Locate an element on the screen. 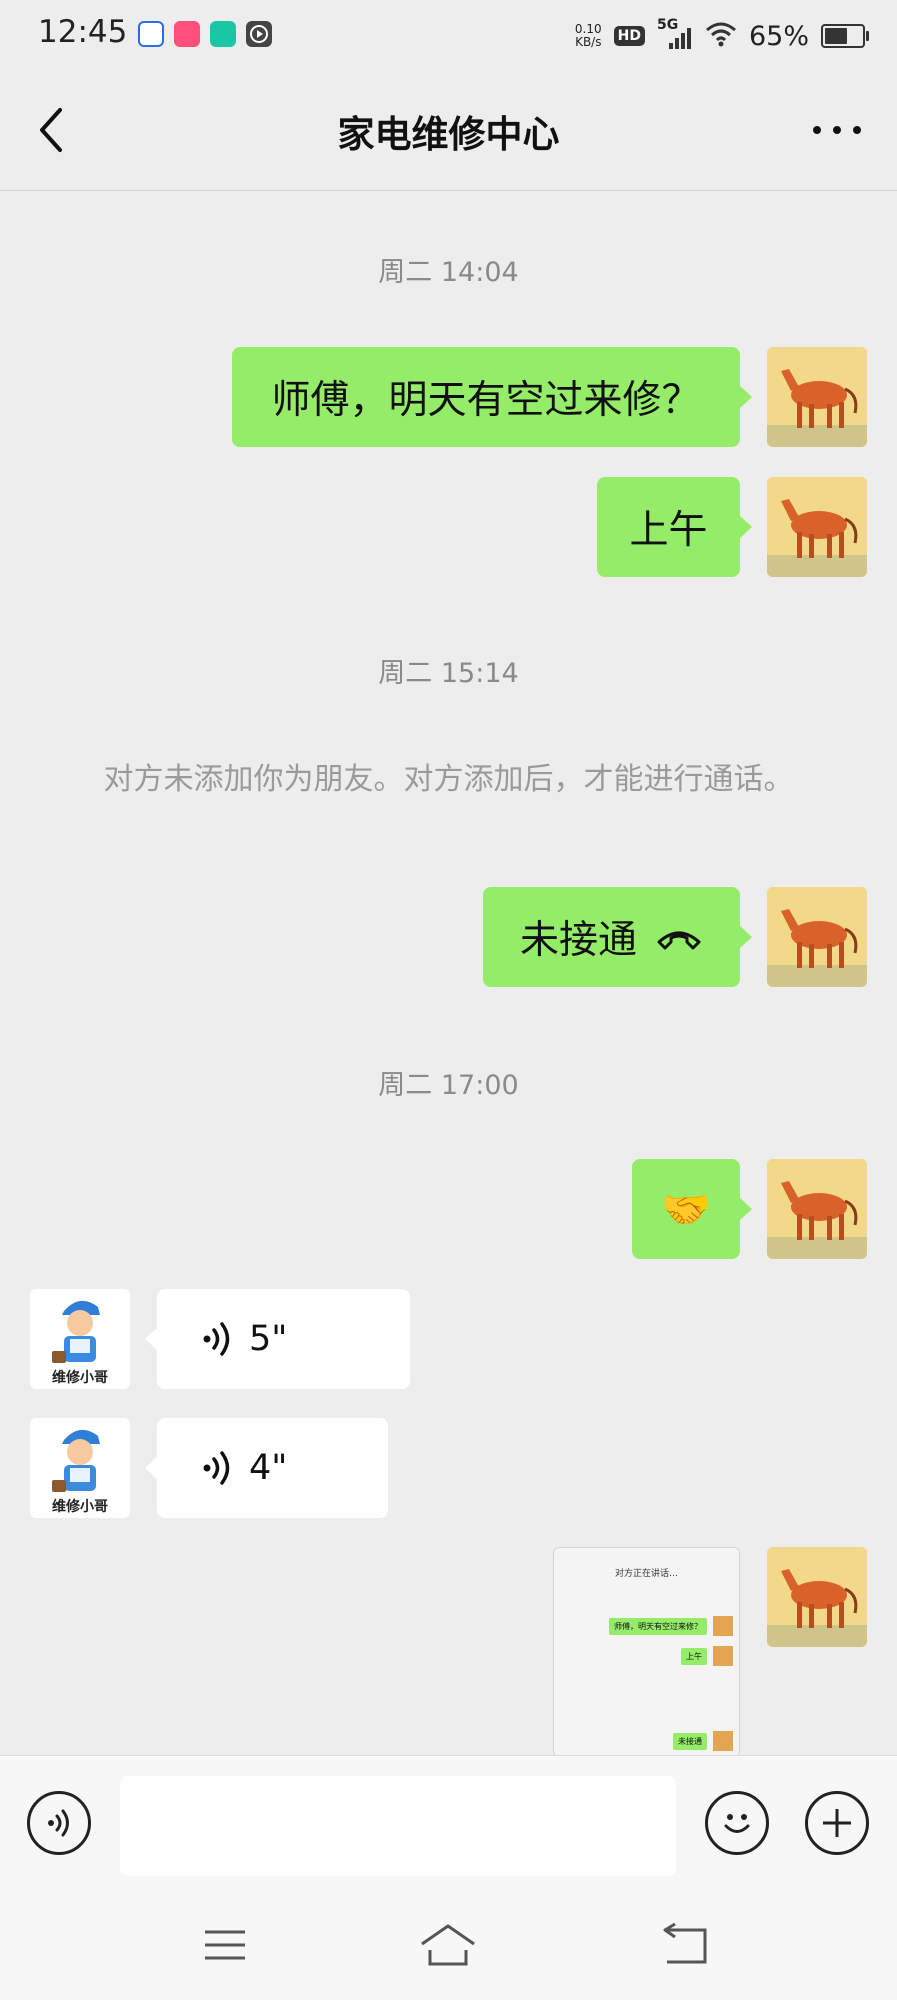  status-bar: 12:45 0.10 KB/s HD 5G 65% is located at coordinates (448, 35).